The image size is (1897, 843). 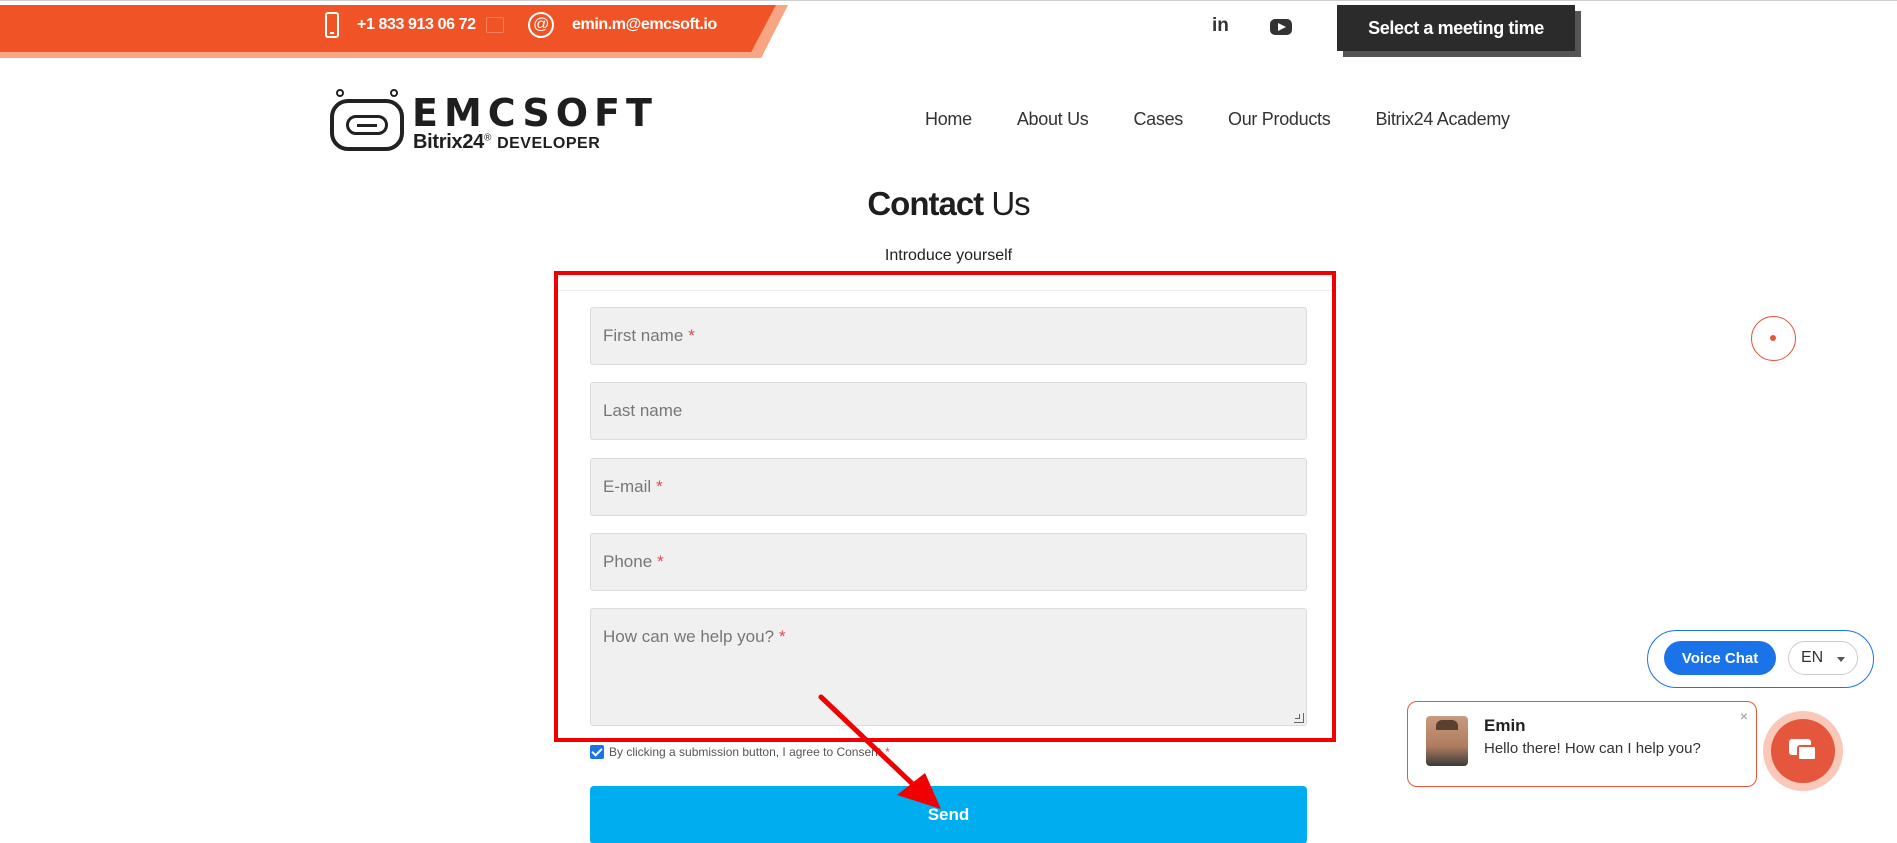 I want to click on voice-chat-button: Voice Chat, so click(x=1720, y=658).